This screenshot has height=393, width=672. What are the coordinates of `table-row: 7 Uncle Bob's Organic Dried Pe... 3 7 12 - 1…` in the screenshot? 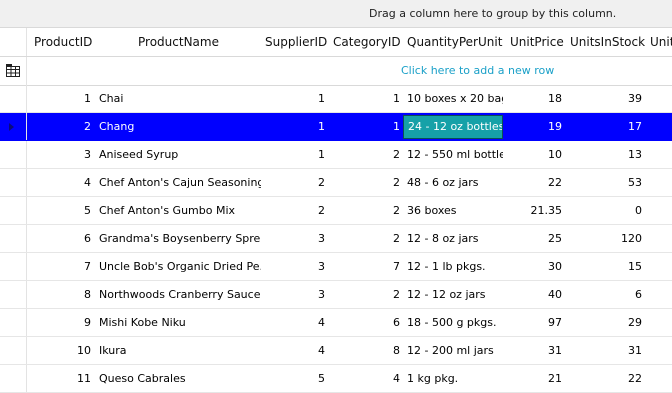 It's located at (336, 267).